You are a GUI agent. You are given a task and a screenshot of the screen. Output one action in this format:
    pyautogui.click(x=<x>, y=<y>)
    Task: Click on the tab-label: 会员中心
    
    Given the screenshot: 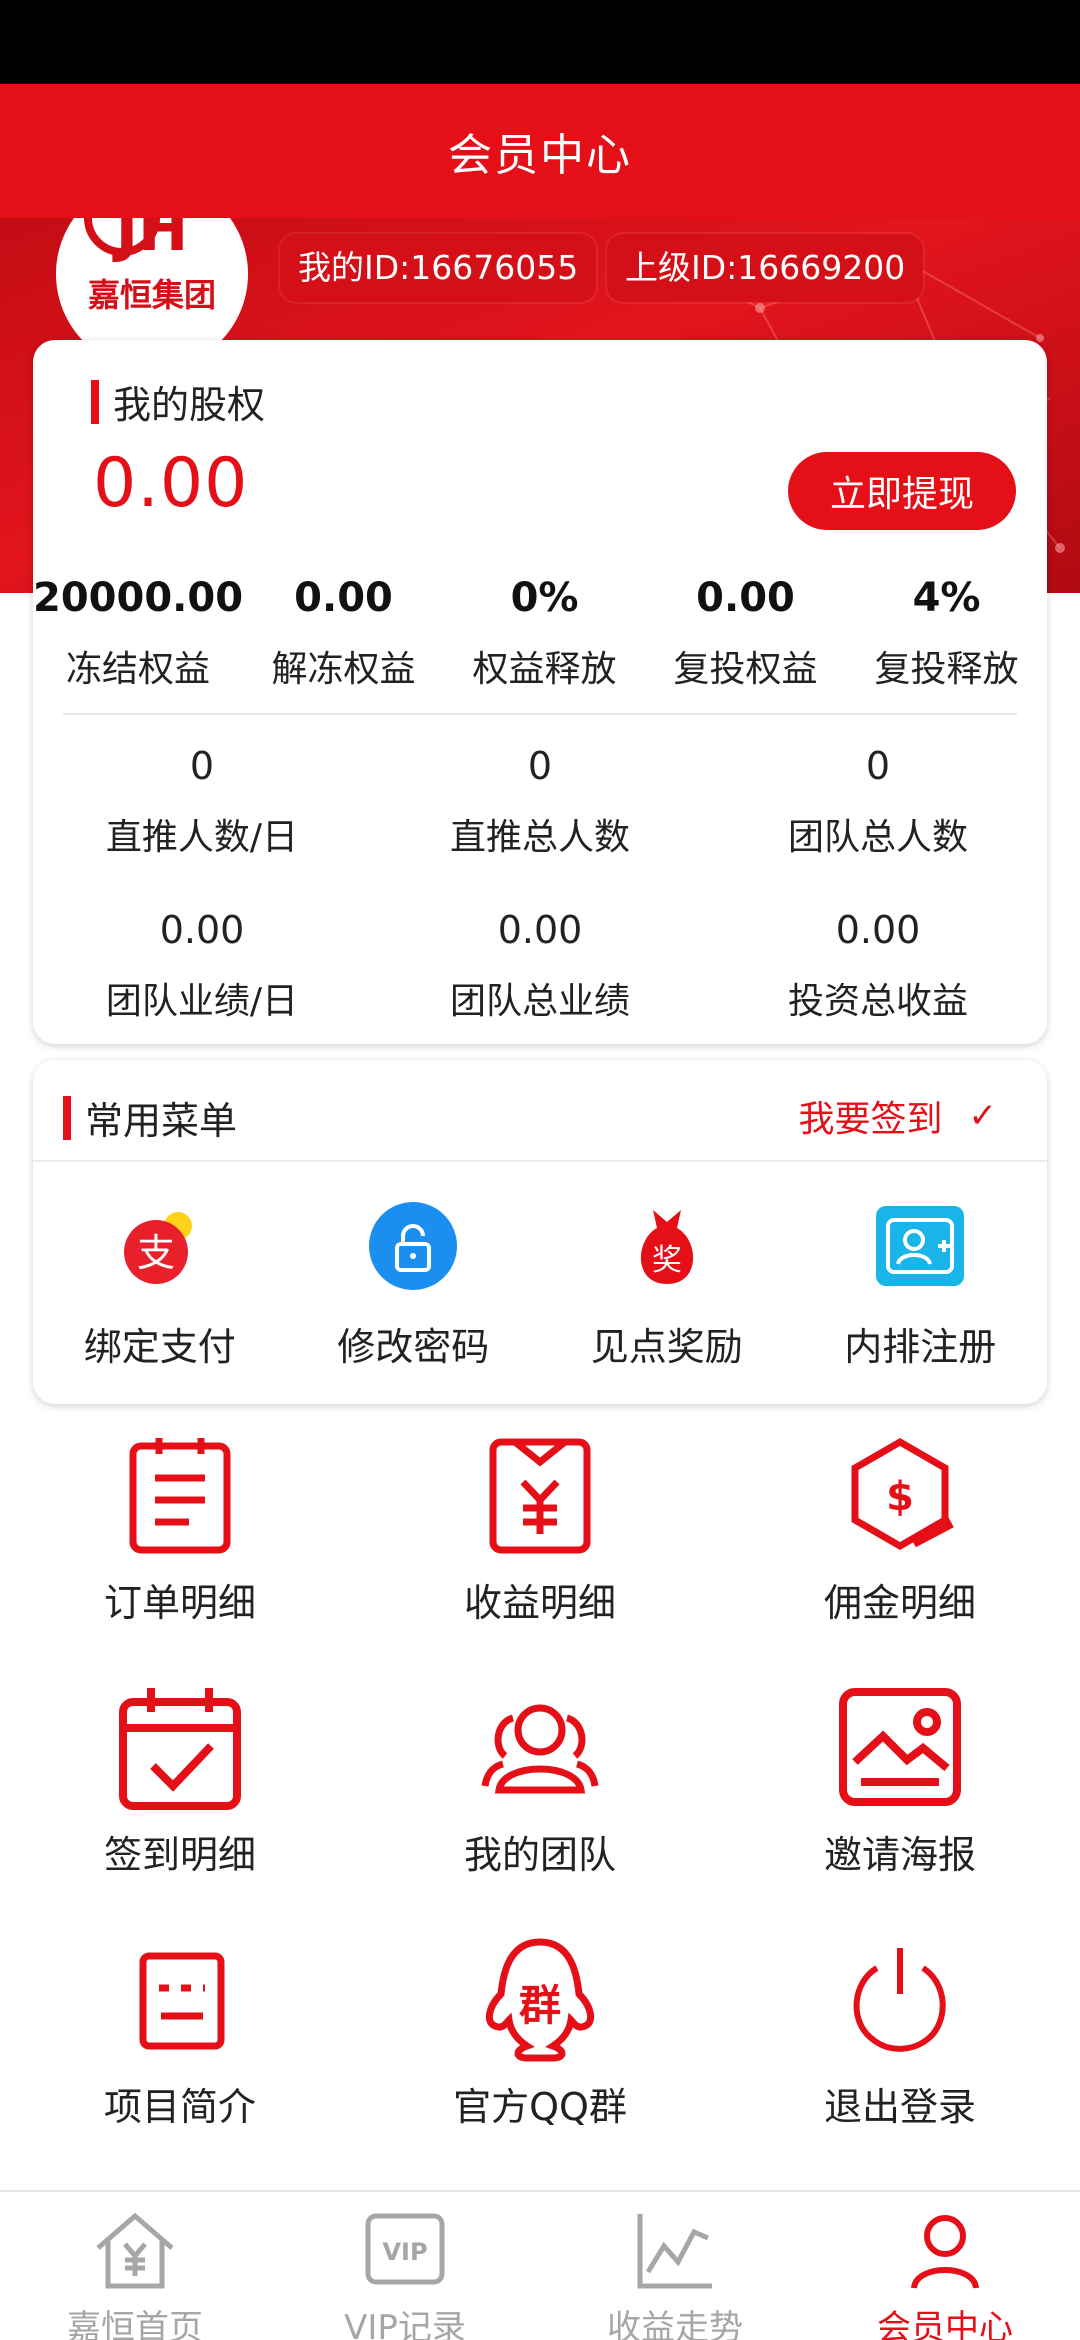 What is the action you would take?
    pyautogui.click(x=945, y=2324)
    